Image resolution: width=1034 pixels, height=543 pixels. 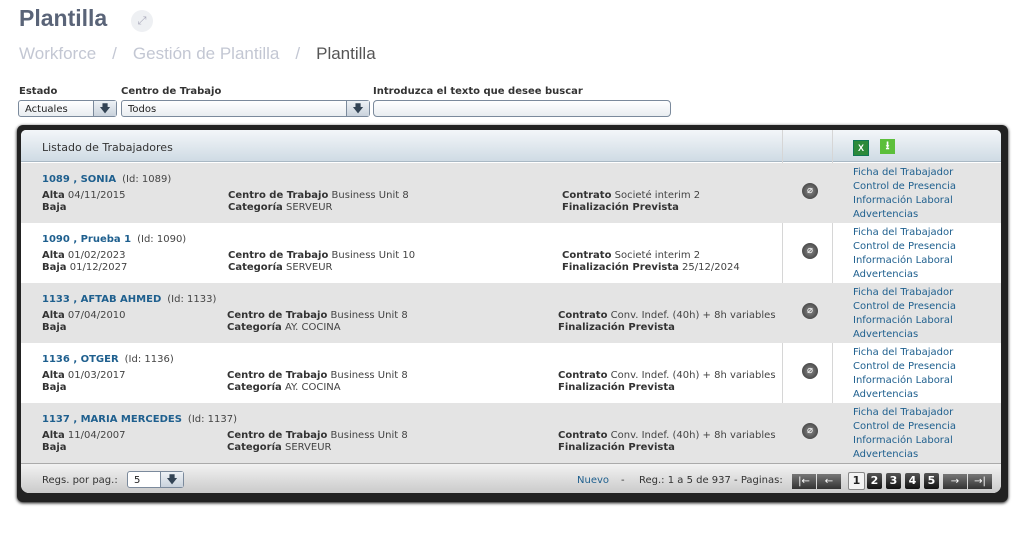 I want to click on estado-select: Actuales 🡇, so click(x=67, y=108).